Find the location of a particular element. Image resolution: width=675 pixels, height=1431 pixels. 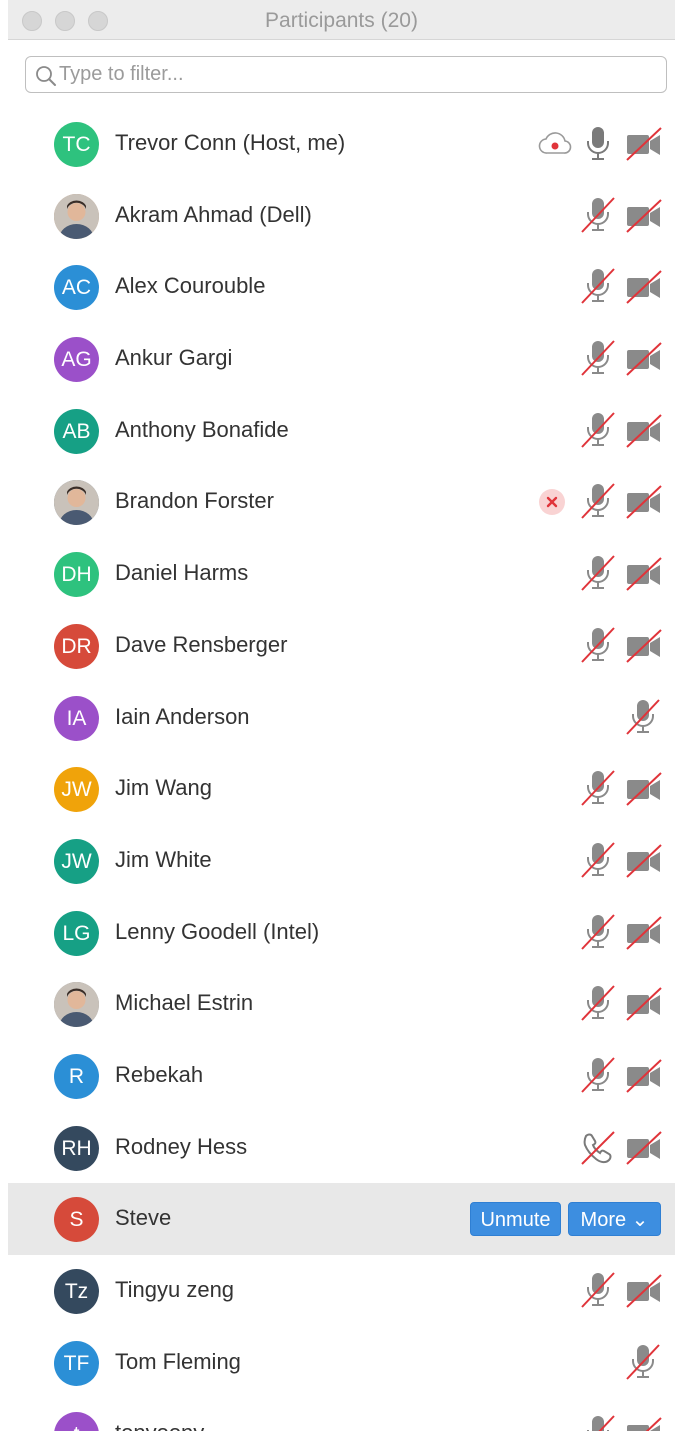

phone-muted-icon is located at coordinates (598, 1148).